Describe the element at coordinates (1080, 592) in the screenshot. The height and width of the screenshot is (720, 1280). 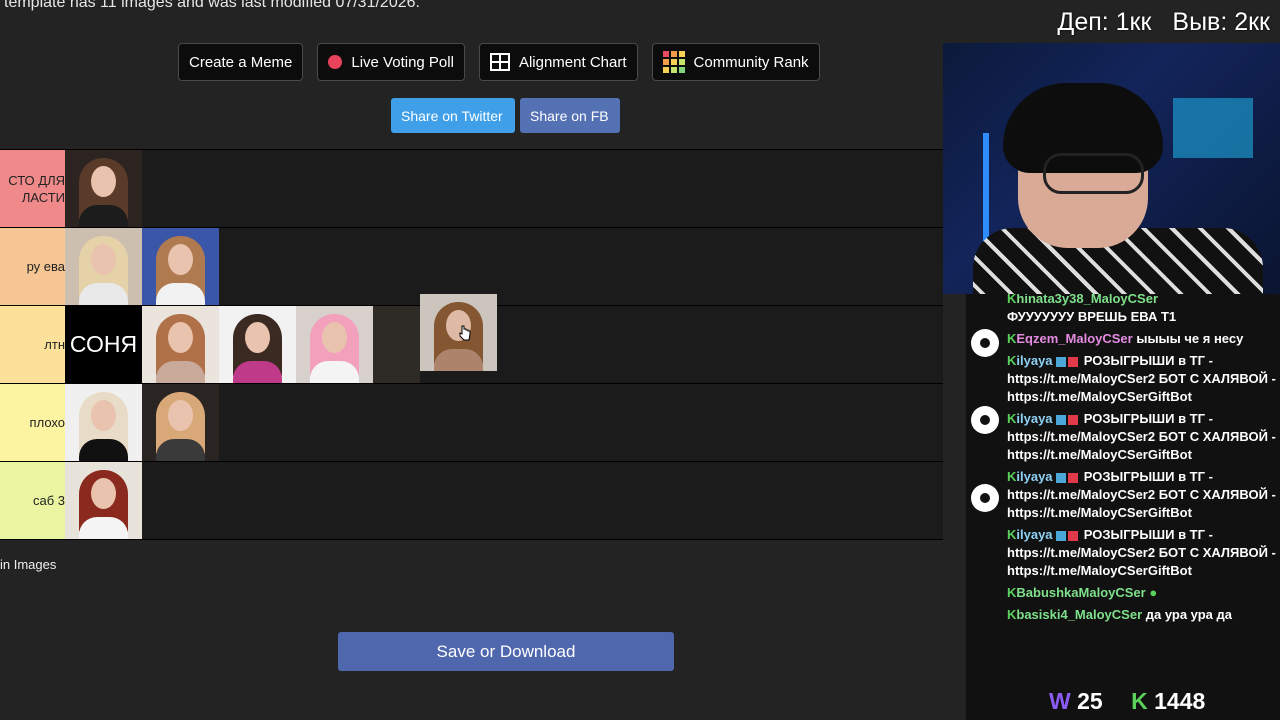
I see `chat-username: BabushkaMaloyCSer` at that location.